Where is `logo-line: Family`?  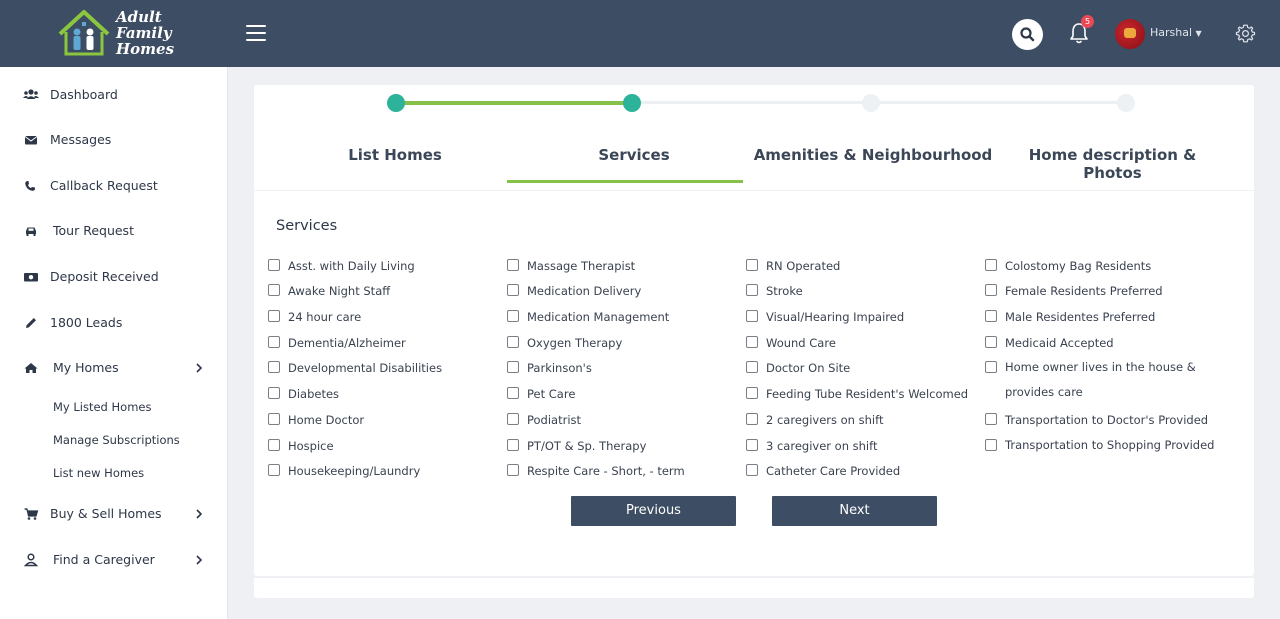 logo-line: Family is located at coordinates (144, 33).